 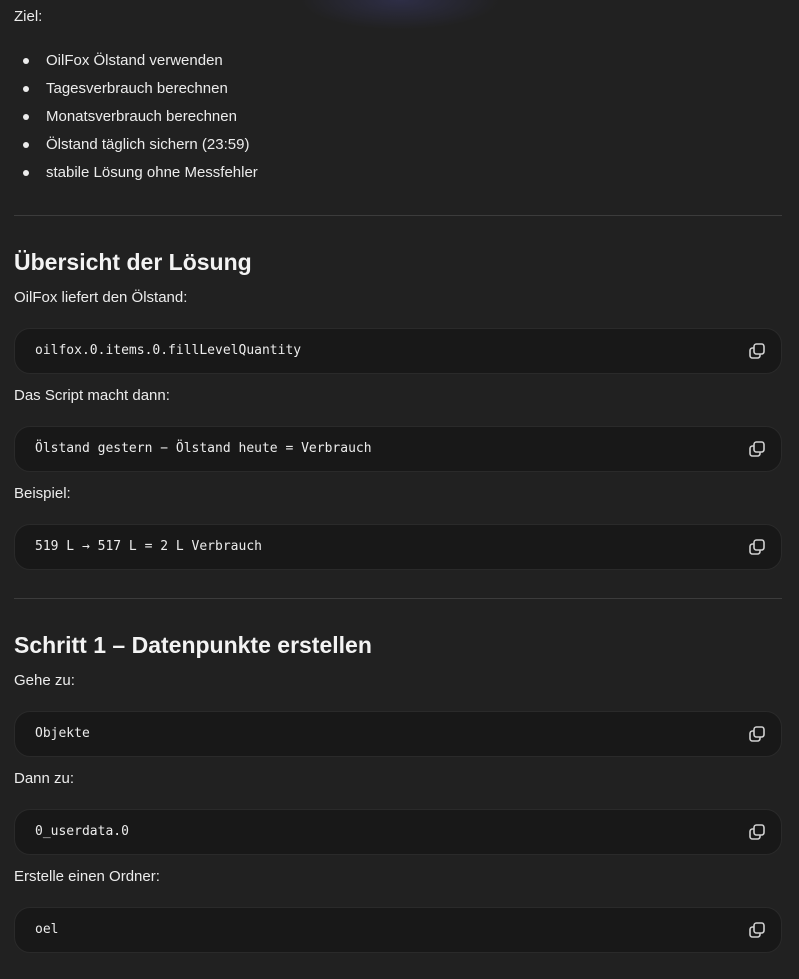 What do you see at coordinates (47, 929) in the screenshot?
I see `code-text: oel` at bounding box center [47, 929].